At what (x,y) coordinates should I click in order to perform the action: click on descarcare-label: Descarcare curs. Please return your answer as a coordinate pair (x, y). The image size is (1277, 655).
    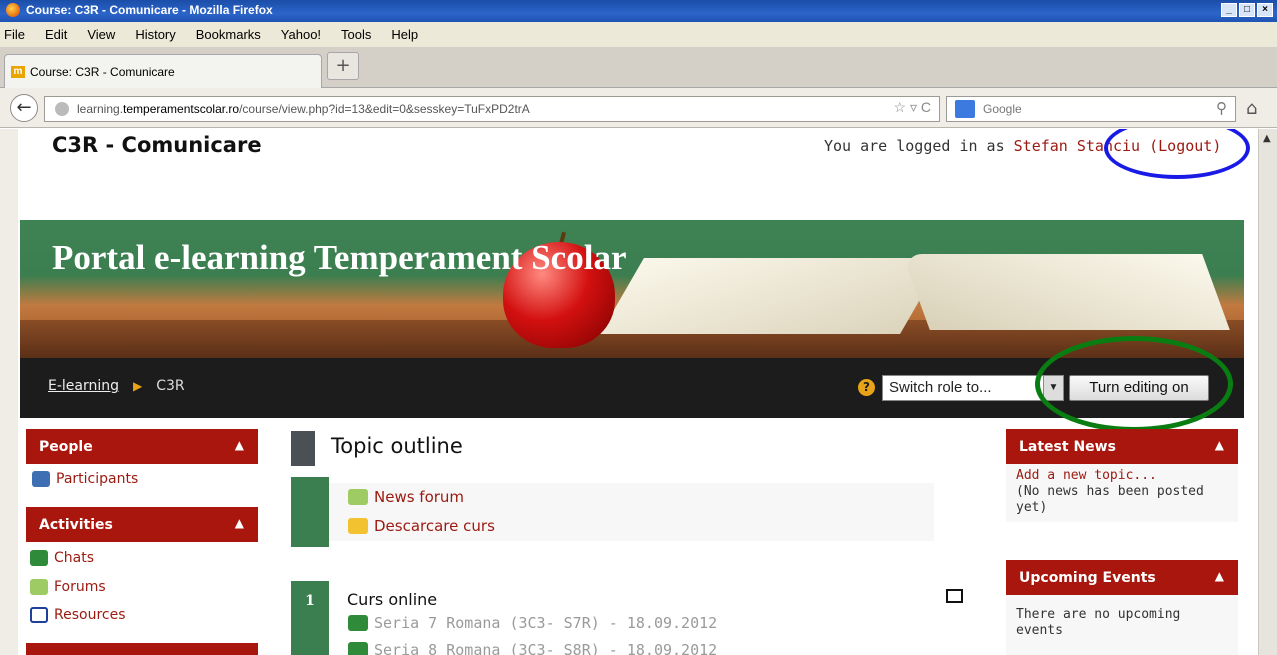
    Looking at the image, I should click on (434, 526).